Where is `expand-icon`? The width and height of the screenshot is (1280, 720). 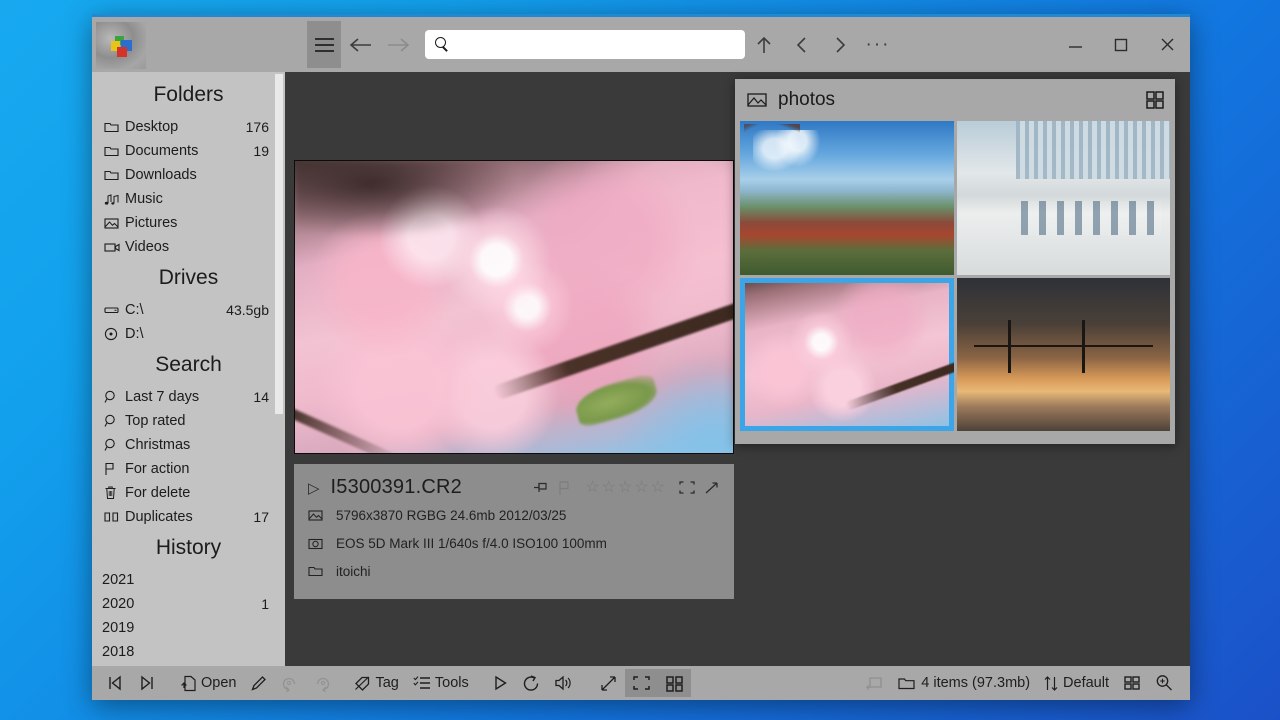 expand-icon is located at coordinates (711, 488).